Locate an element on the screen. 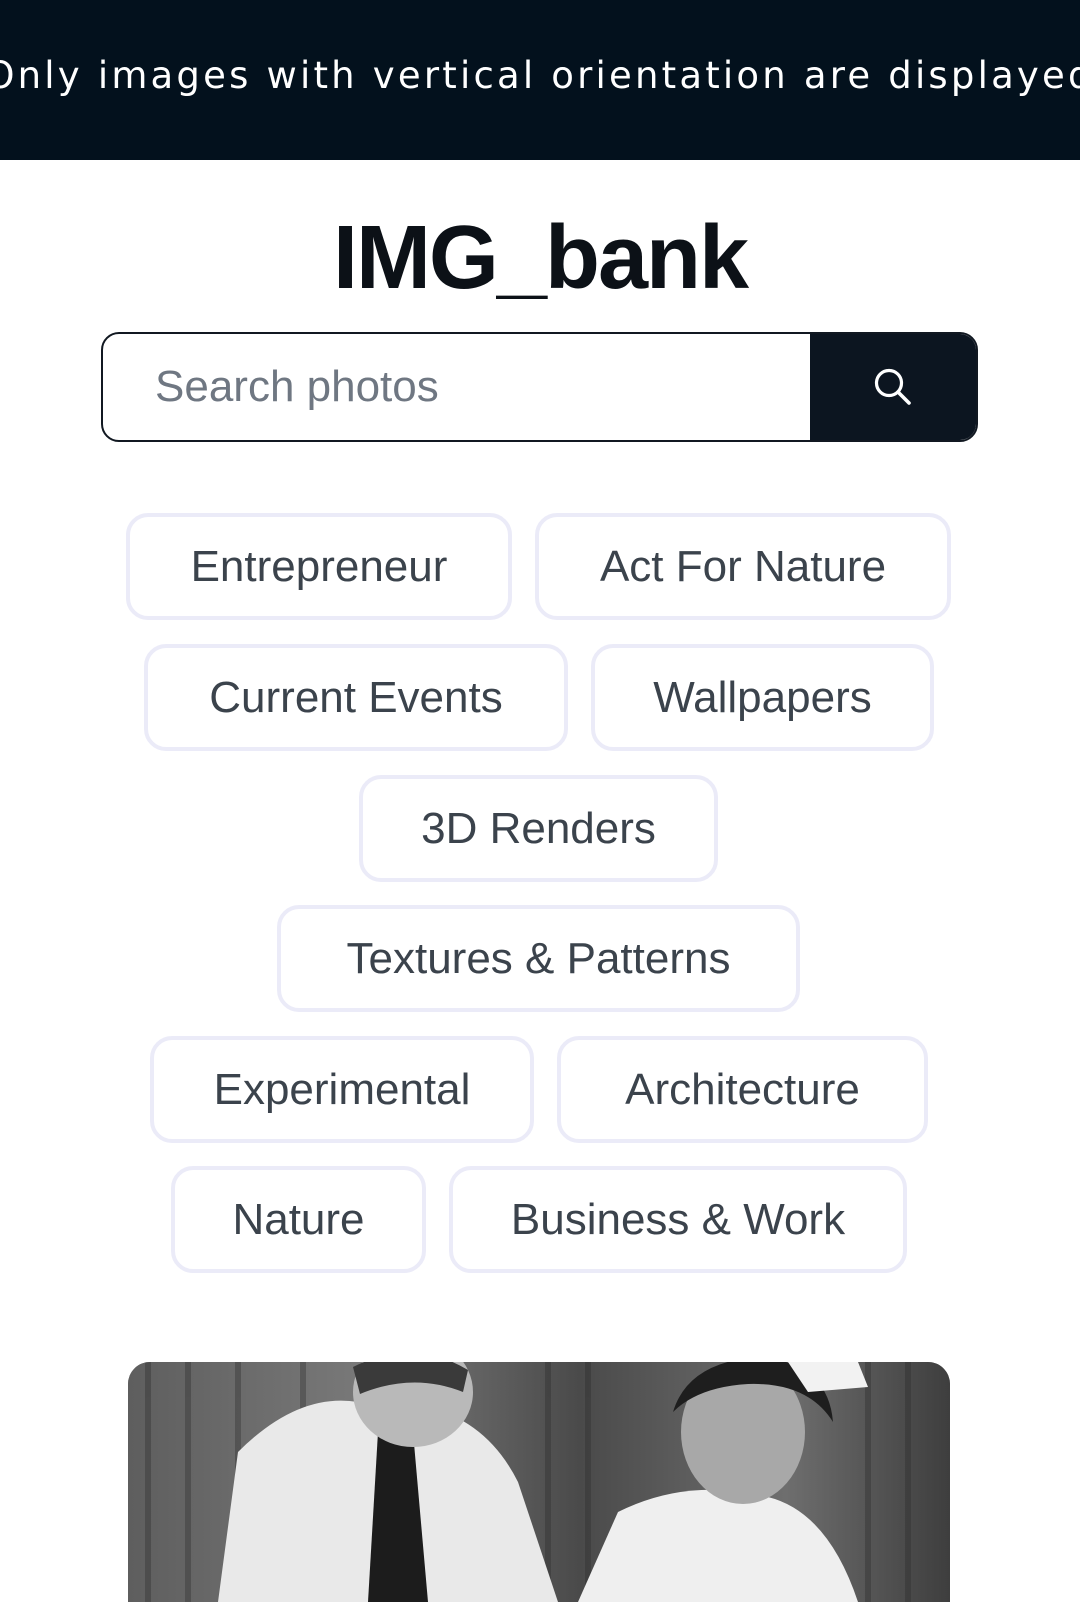 The width and height of the screenshot is (1080, 1602). search-input is located at coordinates (456, 387).